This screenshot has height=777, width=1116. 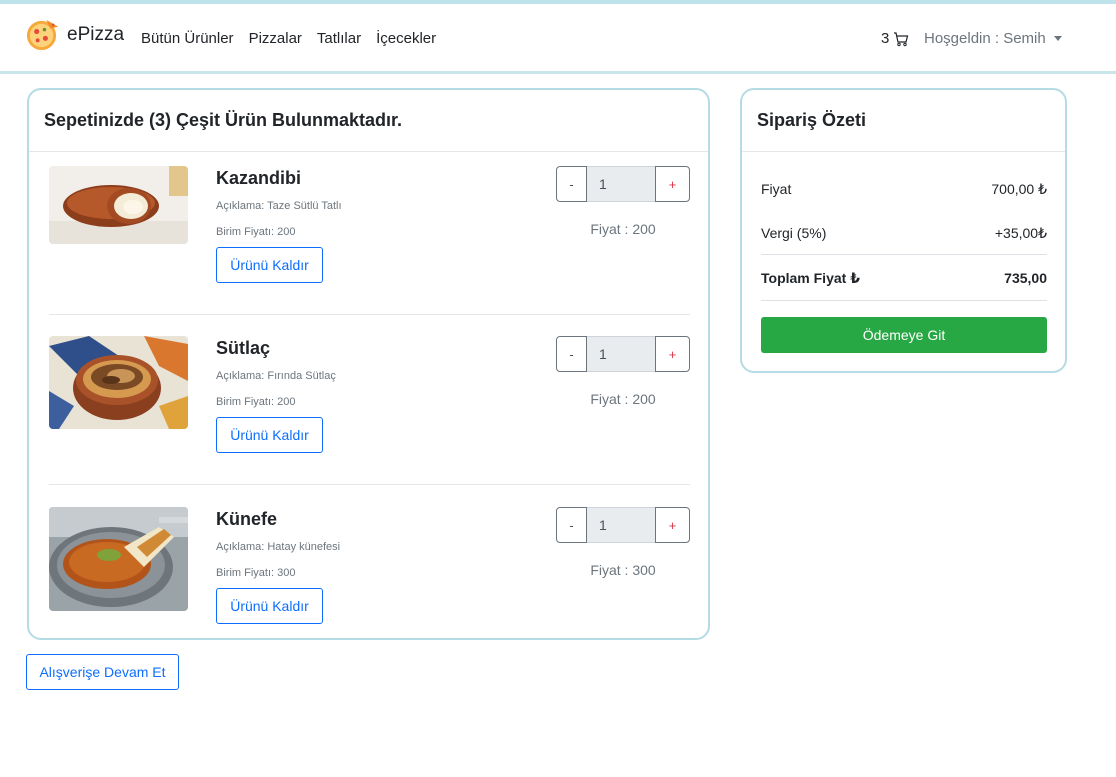 I want to click on checkout-button: Ödemeye Git, so click(x=904, y=335).